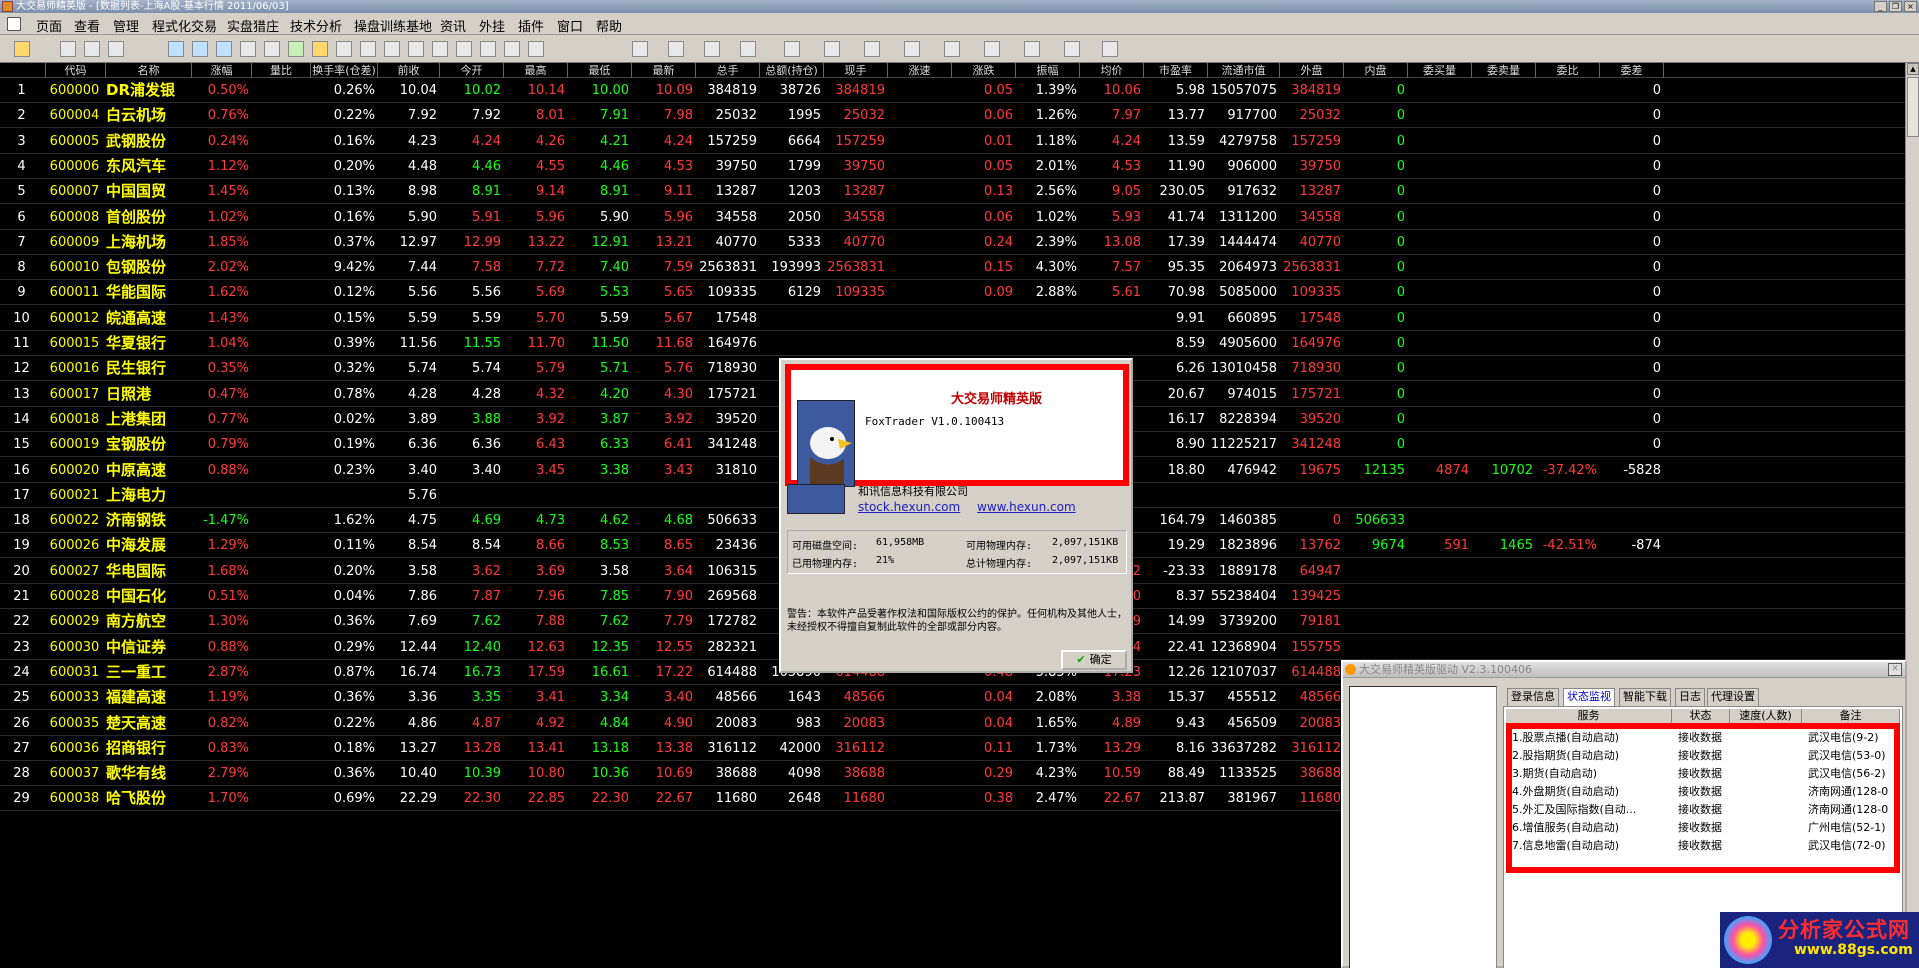 Image resolution: width=1919 pixels, height=968 pixels. What do you see at coordinates (1704, 846) in the screenshot?
I see `service-row: 7.信息地雷(自动启动) 接收数据 武汉电信(72-0)` at bounding box center [1704, 846].